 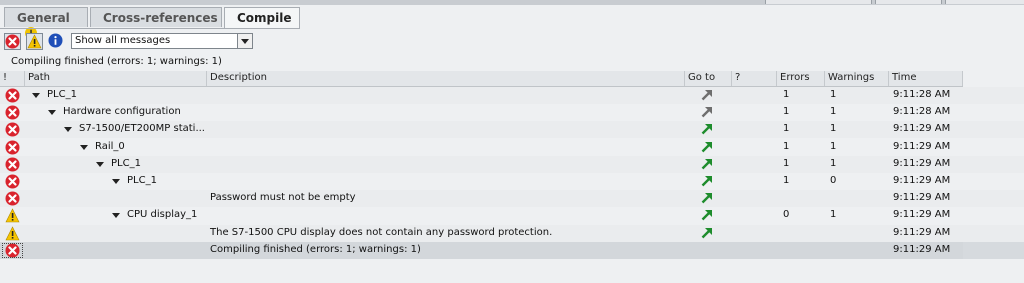 I want to click on tab-divider, so click(x=150, y=28).